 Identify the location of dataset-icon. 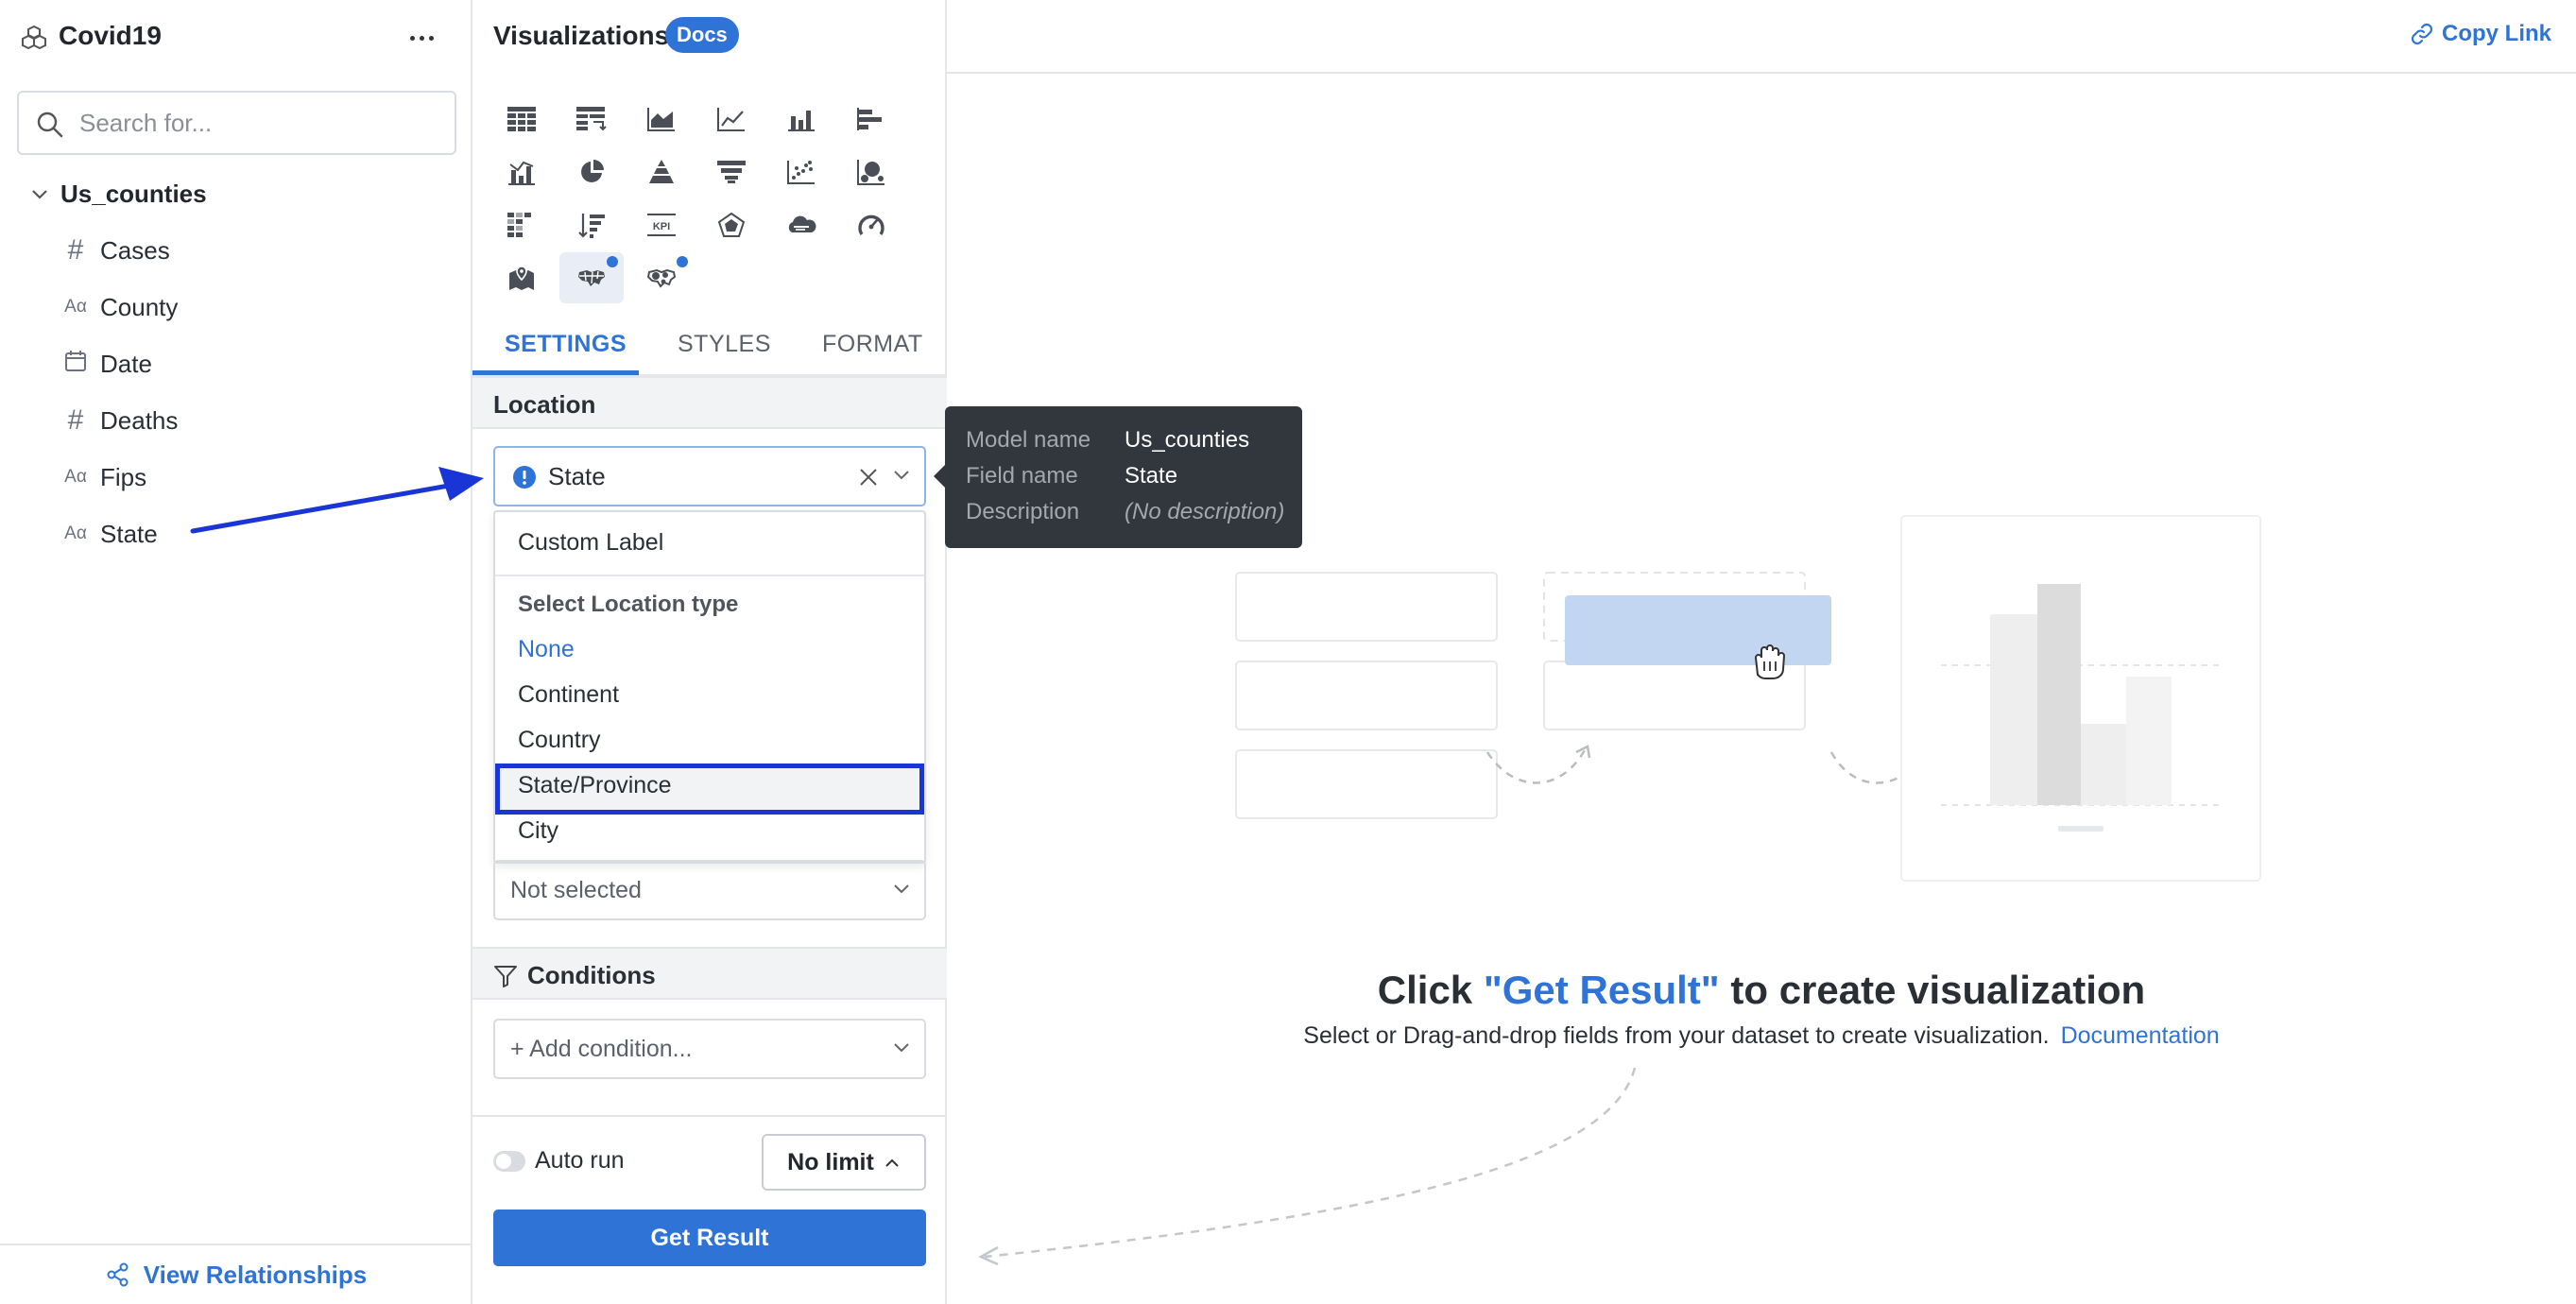
(34, 37).